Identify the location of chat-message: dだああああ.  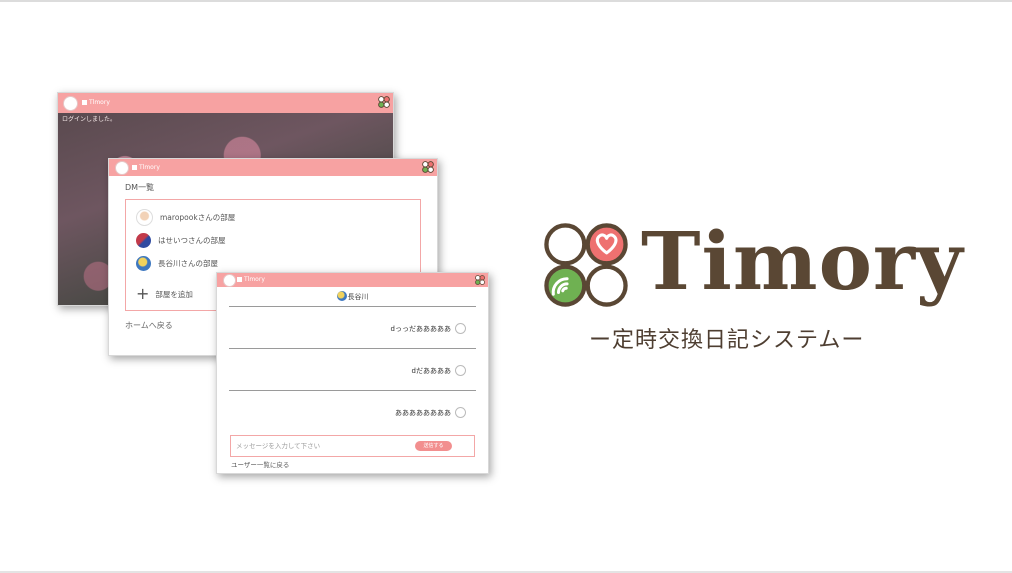
(439, 370).